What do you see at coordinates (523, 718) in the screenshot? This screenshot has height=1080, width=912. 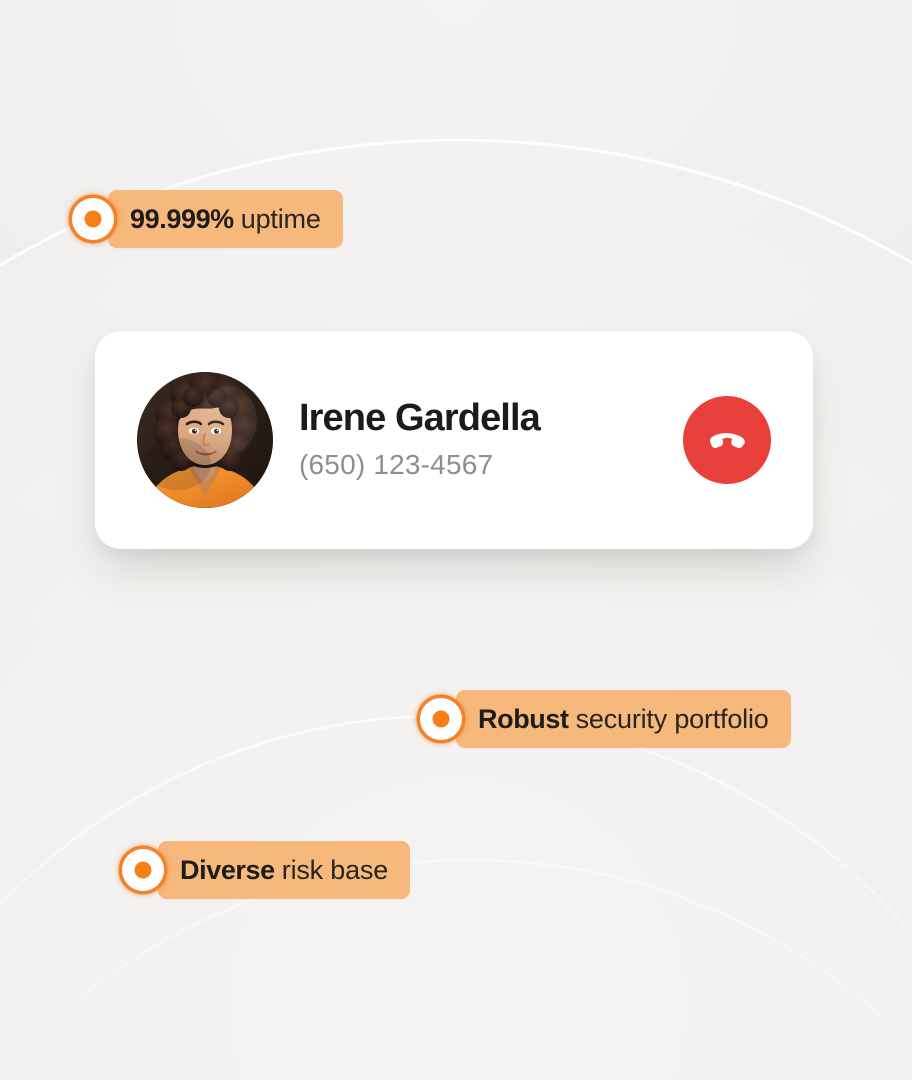 I see `badge-security-bold: Robust` at bounding box center [523, 718].